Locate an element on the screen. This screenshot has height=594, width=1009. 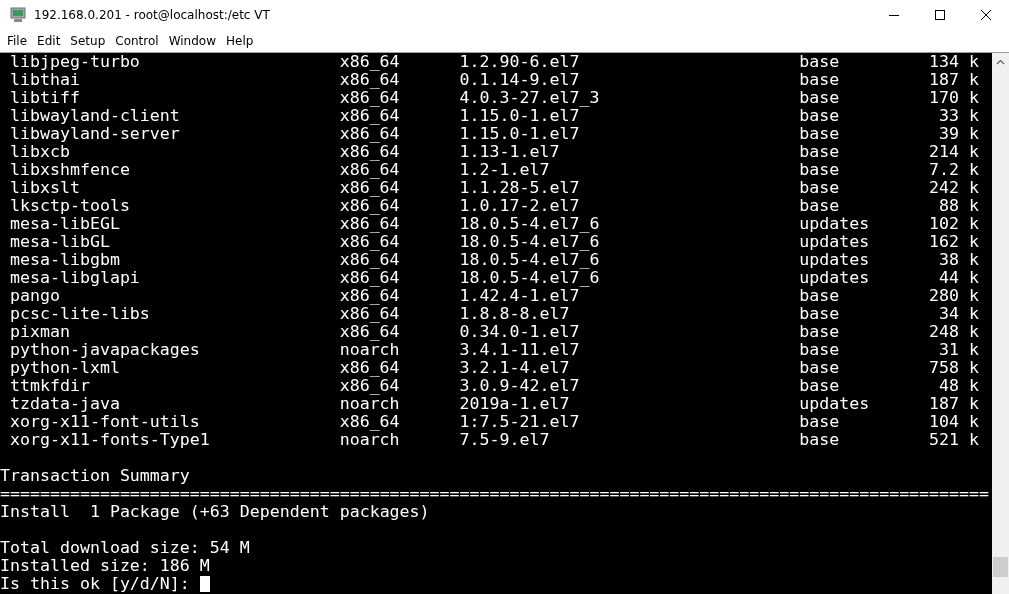
package-version: 3.2.1-4.el7 is located at coordinates (515, 368).